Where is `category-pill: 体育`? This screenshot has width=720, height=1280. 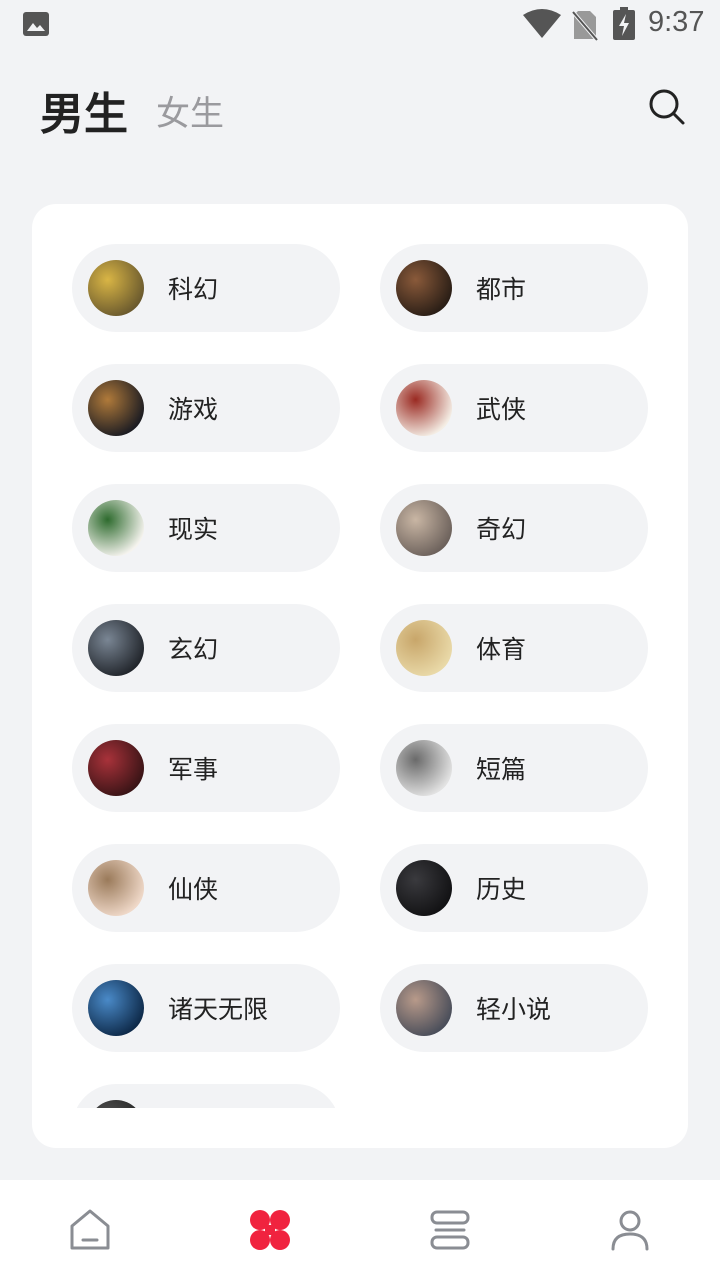
category-pill: 体育 is located at coordinates (514, 648).